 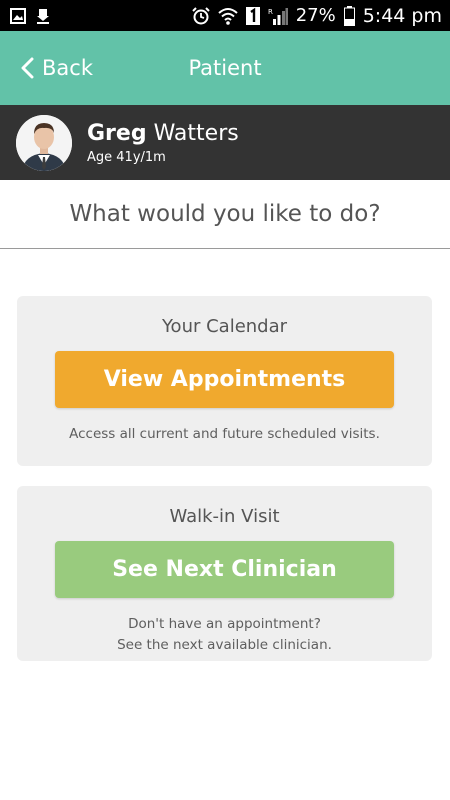 I want to click on patient-header: Greg Watters Age 41y/1m, so click(x=225, y=142).